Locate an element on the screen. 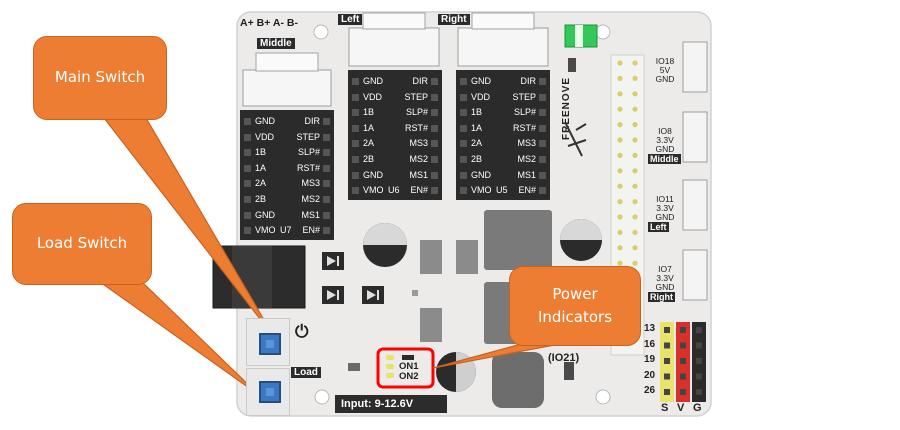  driver-pin-label: VDD is located at coordinates (265, 136).